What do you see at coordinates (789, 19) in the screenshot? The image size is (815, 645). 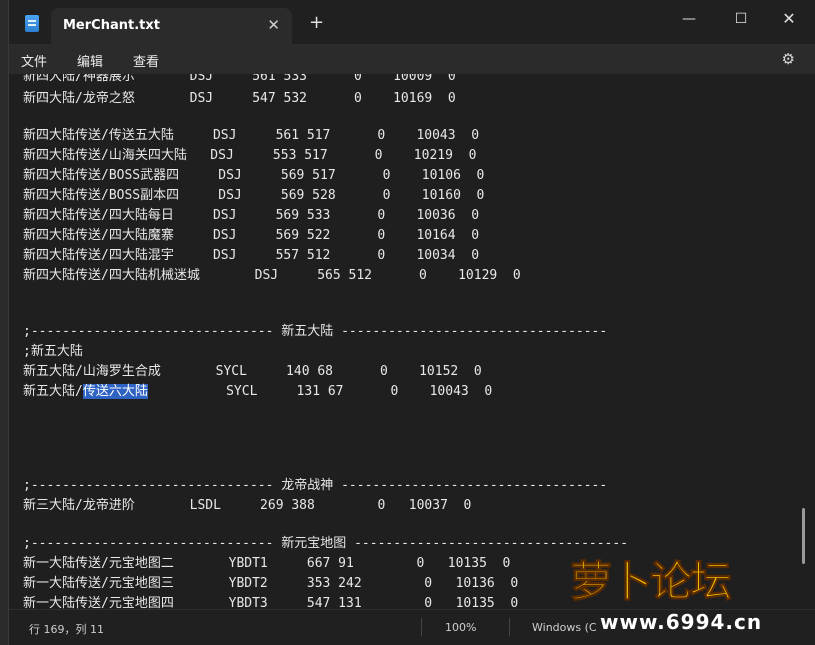 I see `close-button: ✕` at bounding box center [789, 19].